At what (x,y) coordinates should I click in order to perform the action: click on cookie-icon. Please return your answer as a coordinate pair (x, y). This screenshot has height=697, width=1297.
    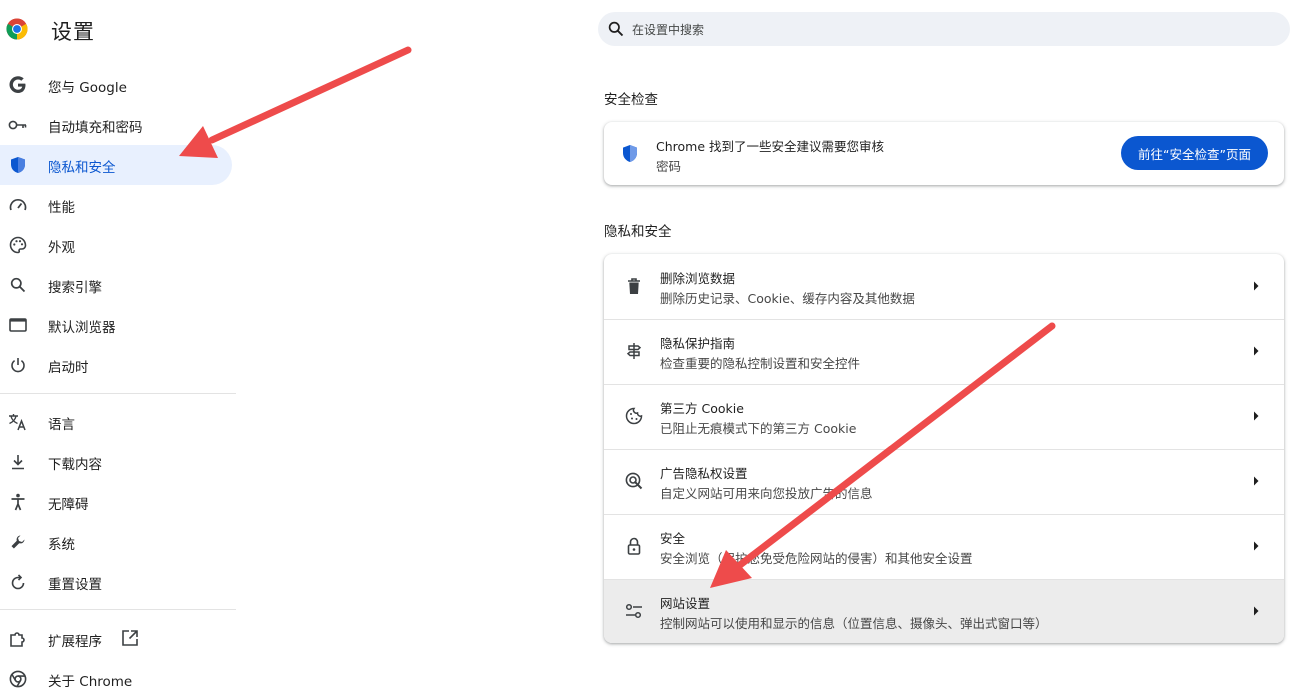
    Looking at the image, I should click on (634, 416).